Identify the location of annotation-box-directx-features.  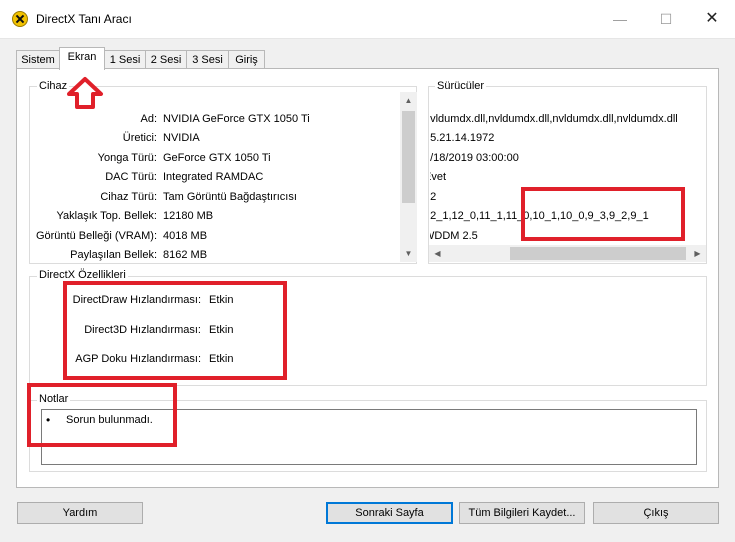
(175, 330).